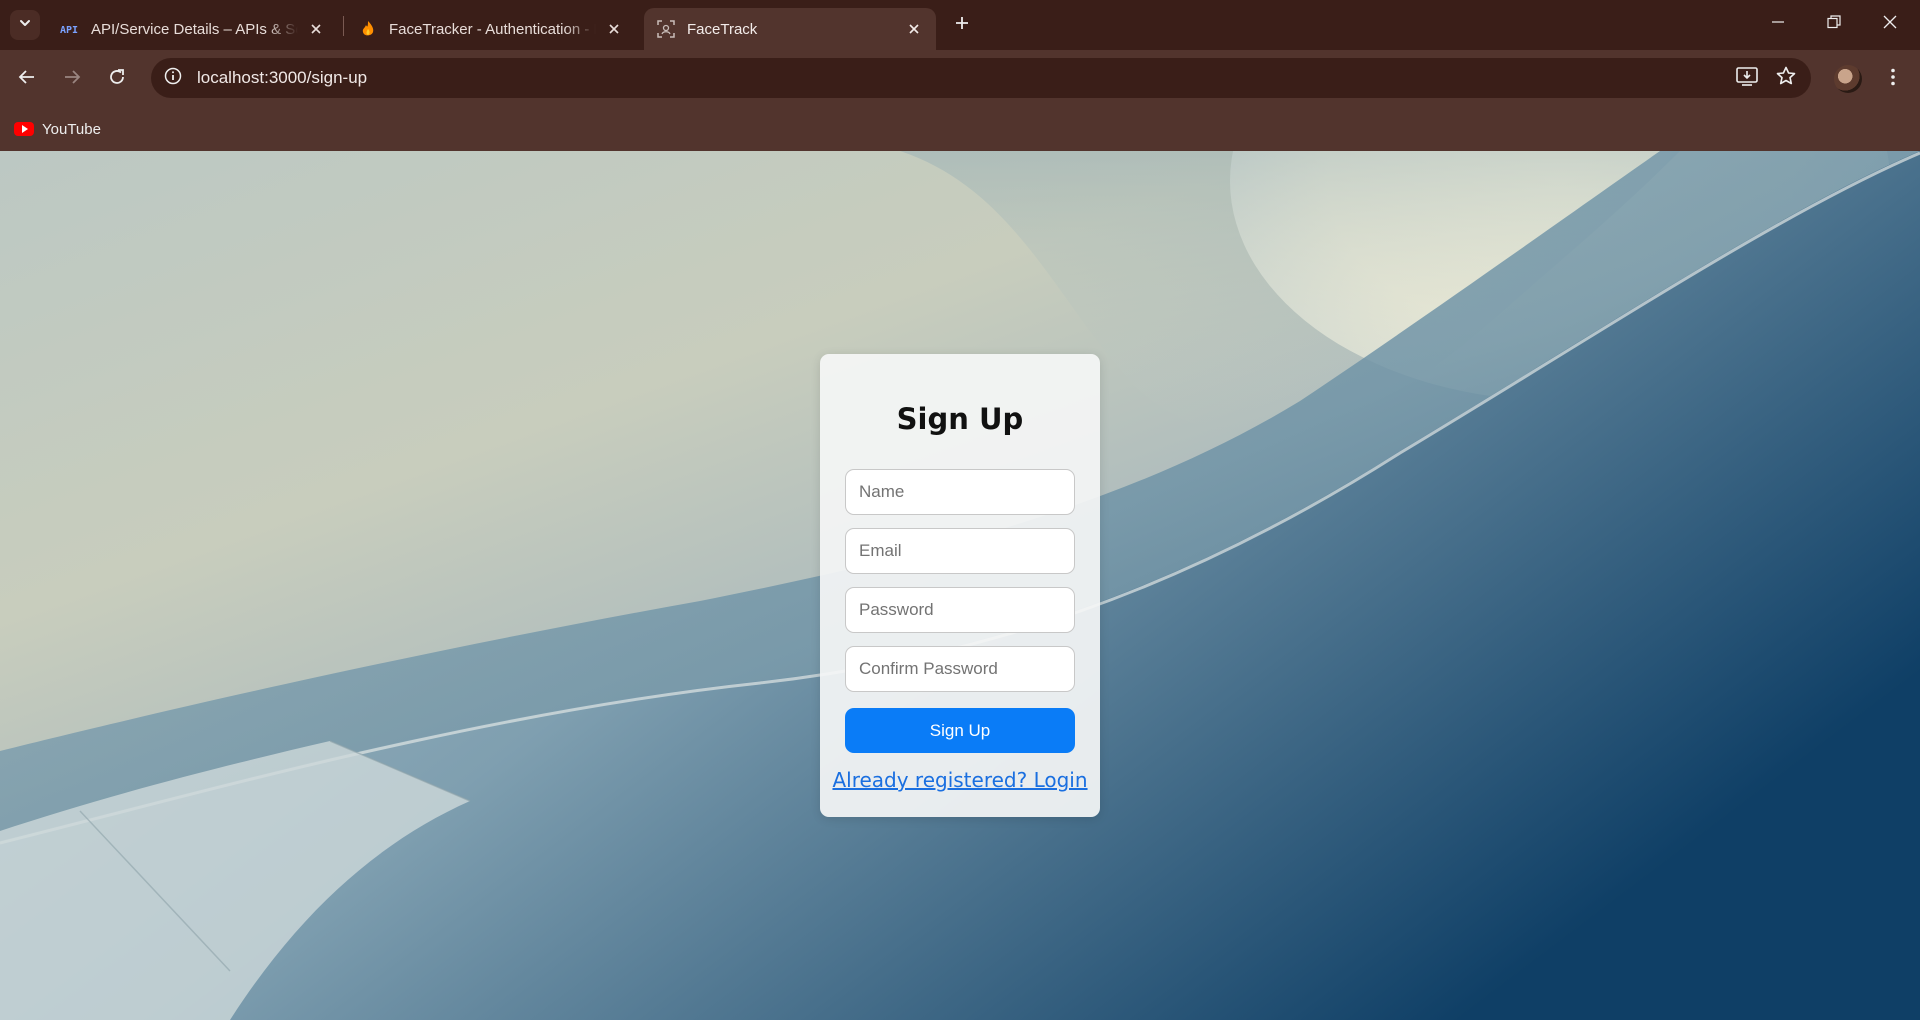 The image size is (1920, 1020). Describe the element at coordinates (960, 610) in the screenshot. I see `password-input` at that location.